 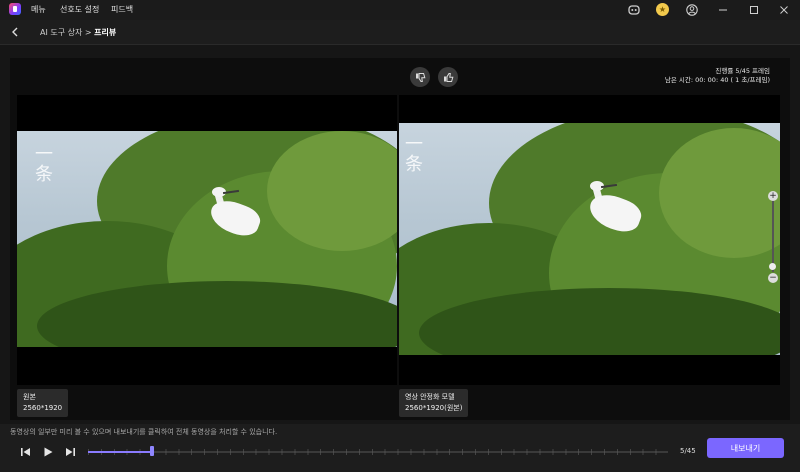 What do you see at coordinates (772, 266) in the screenshot?
I see `zoom-slider-handle` at bounding box center [772, 266].